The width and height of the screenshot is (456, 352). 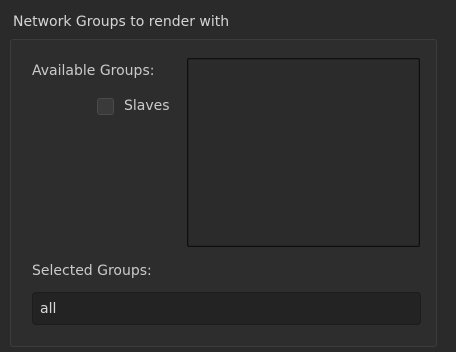 I want to click on selected-groups-field, so click(x=226, y=308).